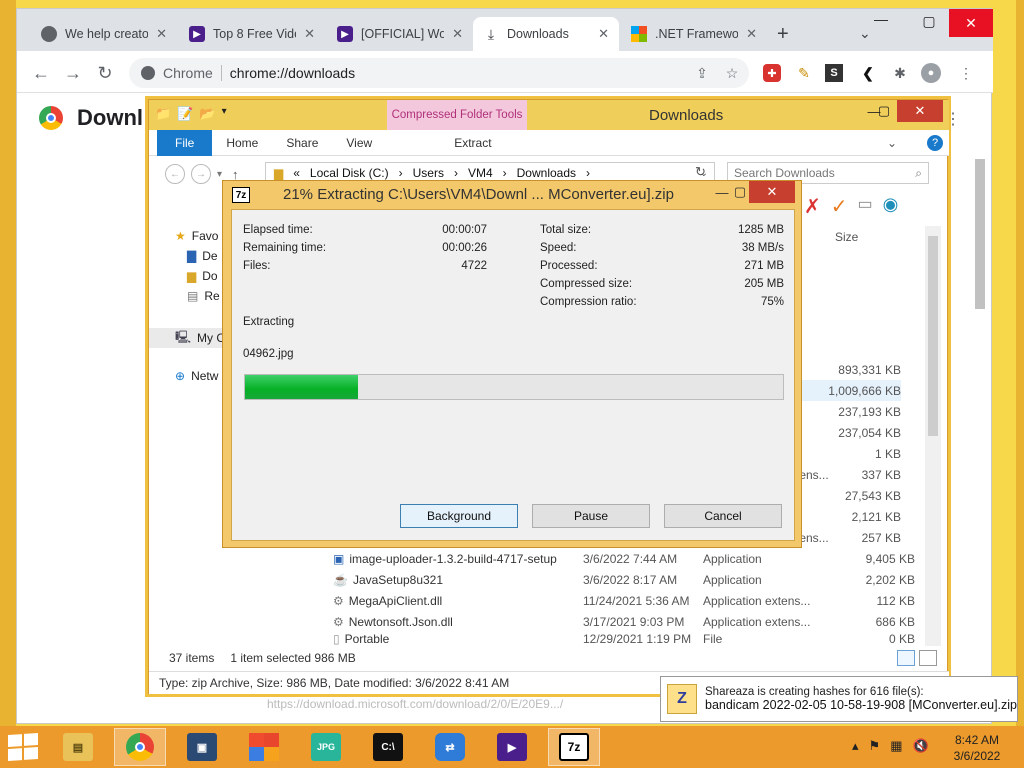 The height and width of the screenshot is (768, 1024). What do you see at coordinates (783, 34) in the screenshot?
I see `new-tab-button: +` at bounding box center [783, 34].